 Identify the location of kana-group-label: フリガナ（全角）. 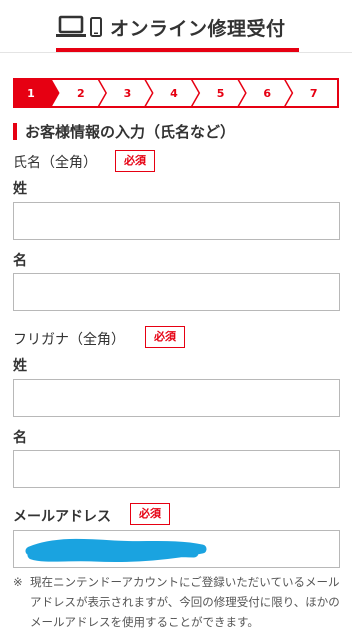
(69, 340).